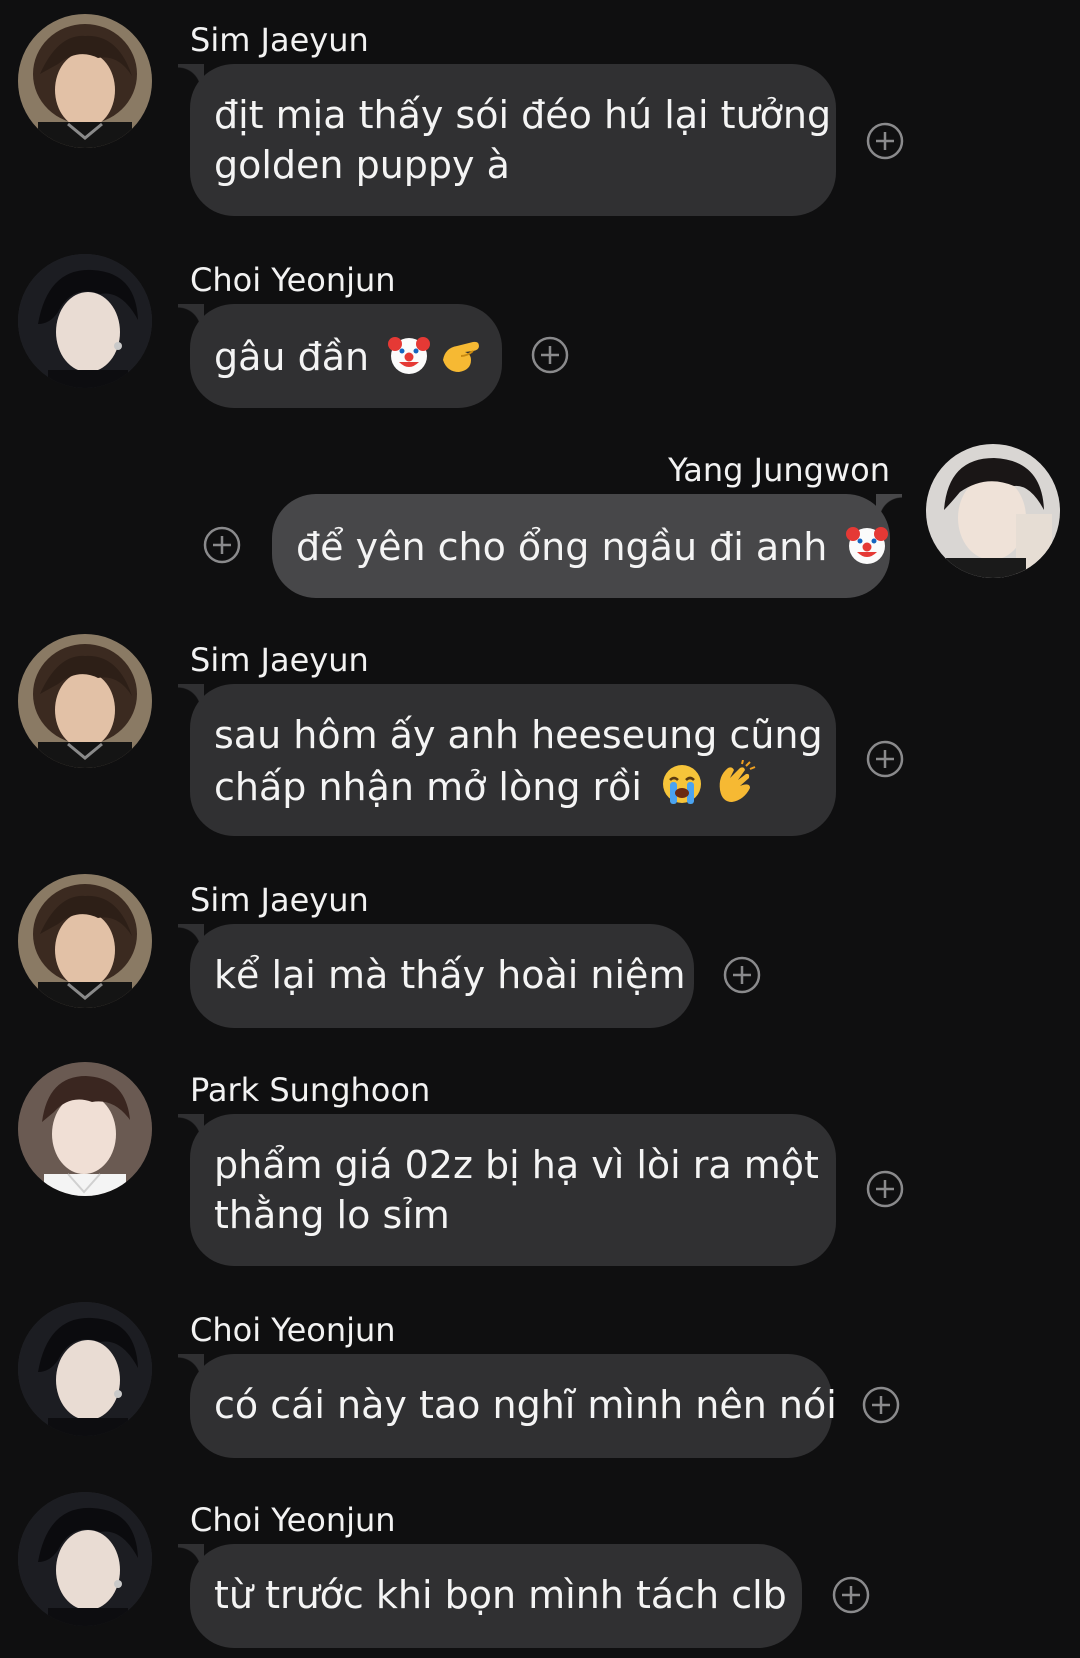 The width and height of the screenshot is (1080, 1658). I want to click on message-text-line: phẩm giá 02z bị hạ vì lòi ra một, so click(516, 1165).